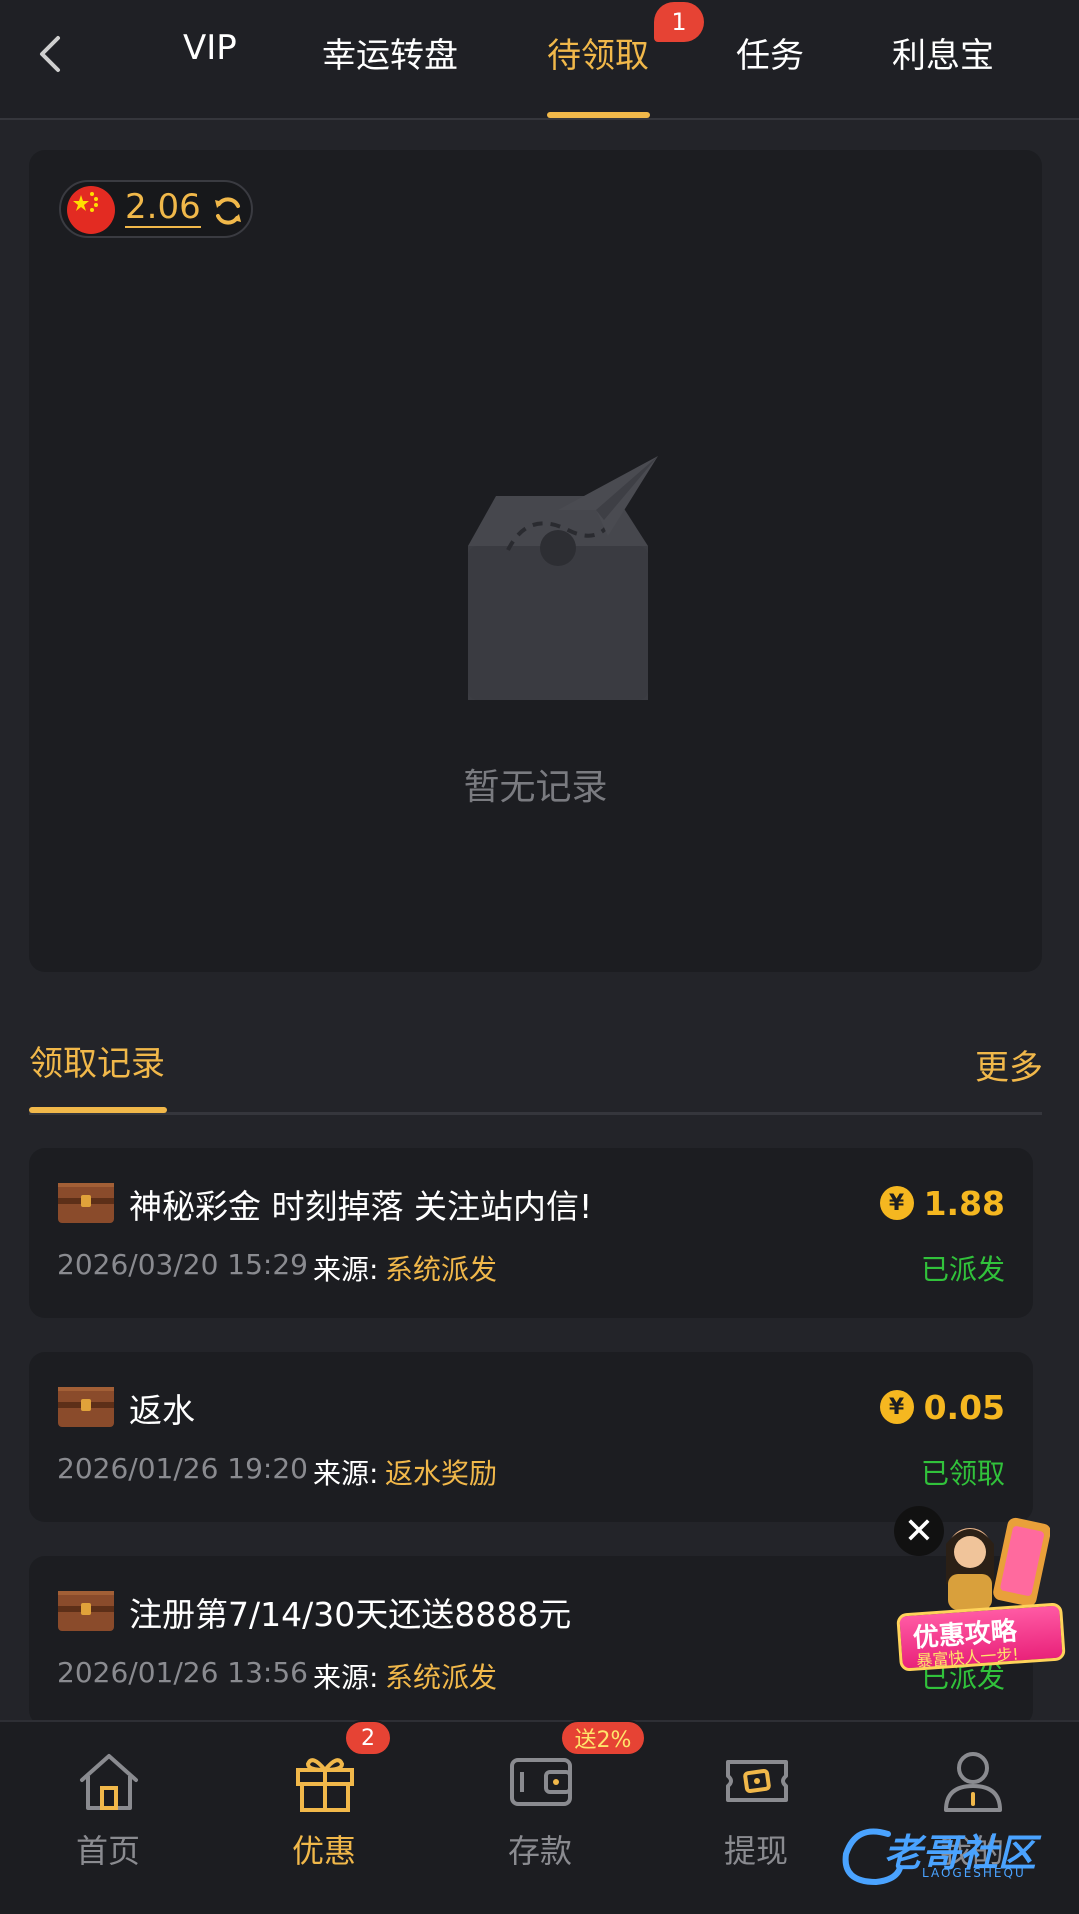 The height and width of the screenshot is (1914, 1079). I want to click on nav-withdraw-label: 提现, so click(755, 1851).